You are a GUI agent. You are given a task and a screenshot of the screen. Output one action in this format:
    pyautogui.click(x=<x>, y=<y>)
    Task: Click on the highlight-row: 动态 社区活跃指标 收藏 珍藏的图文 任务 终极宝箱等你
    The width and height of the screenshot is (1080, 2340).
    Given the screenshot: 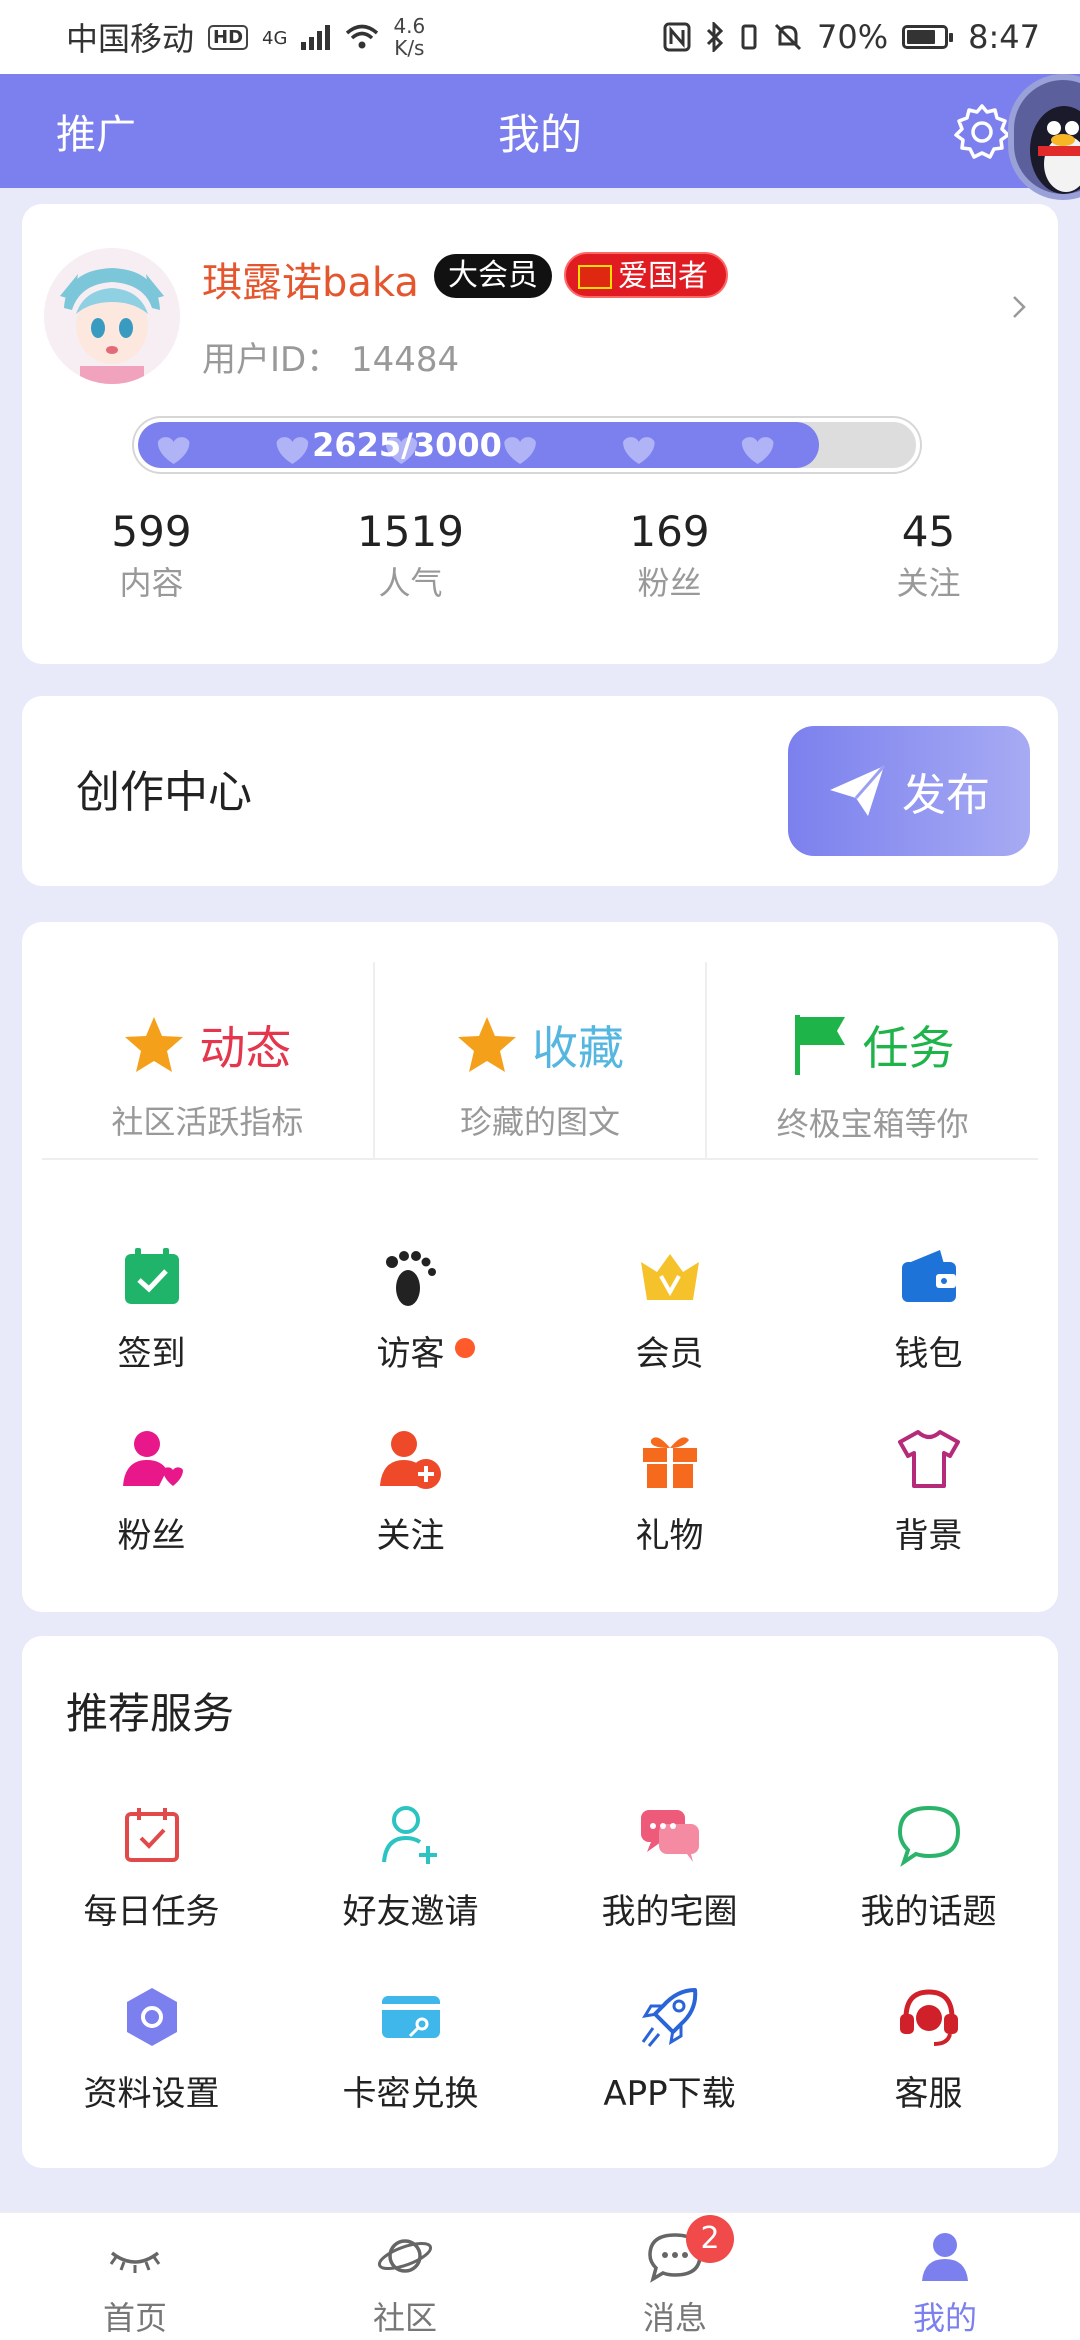 What is the action you would take?
    pyautogui.click(x=540, y=1061)
    